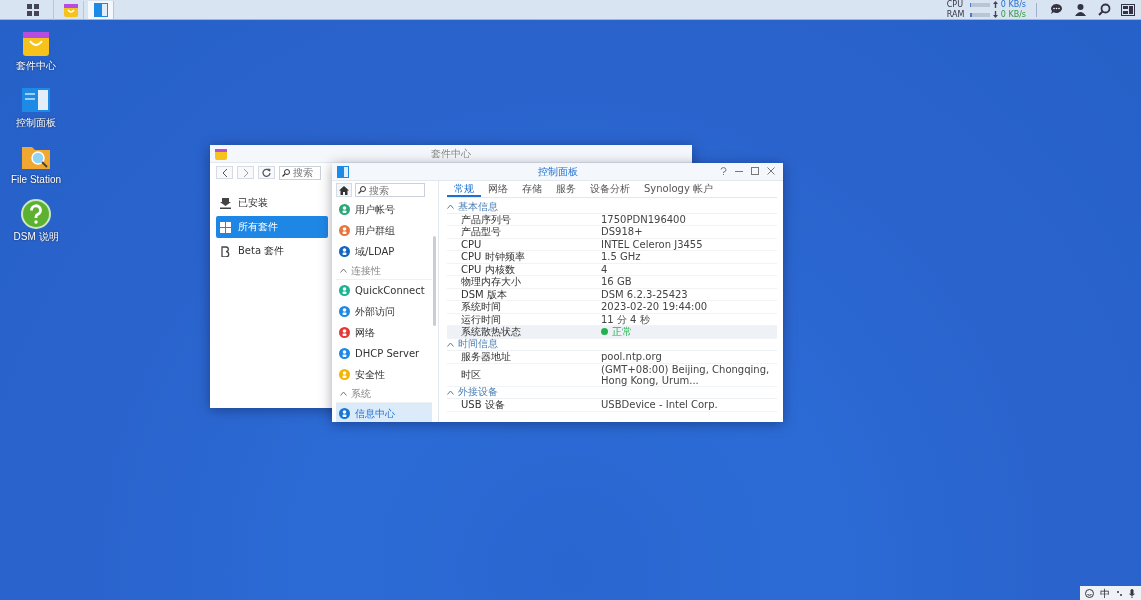  I want to click on home-icon, so click(344, 190).